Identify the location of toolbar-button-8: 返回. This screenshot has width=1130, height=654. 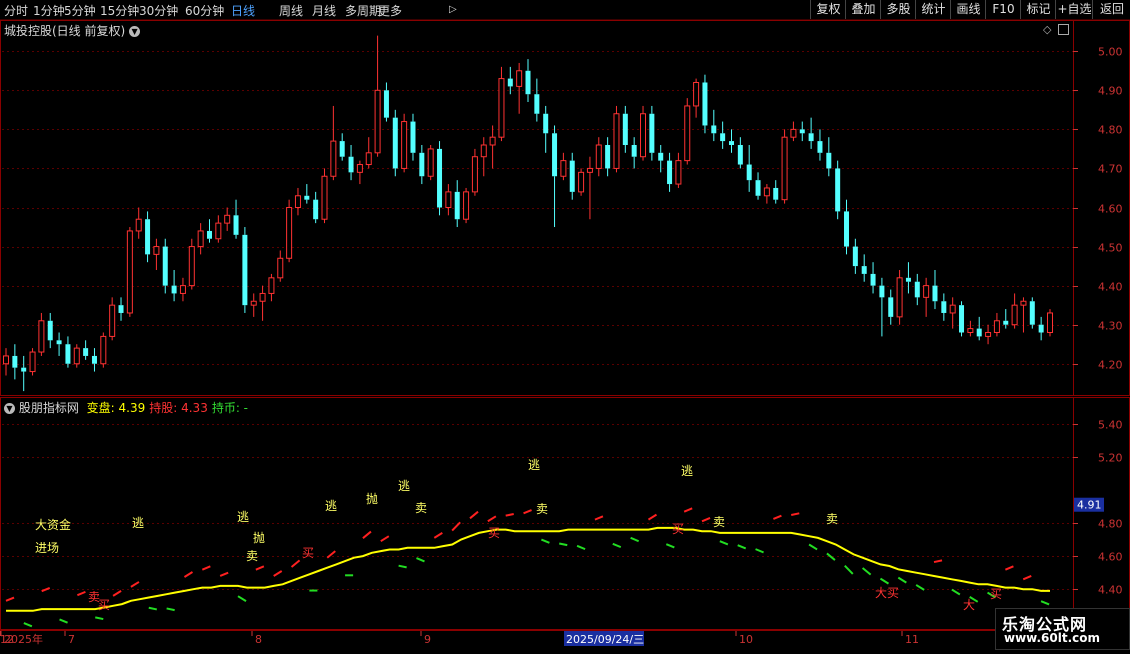
(1111, 9).